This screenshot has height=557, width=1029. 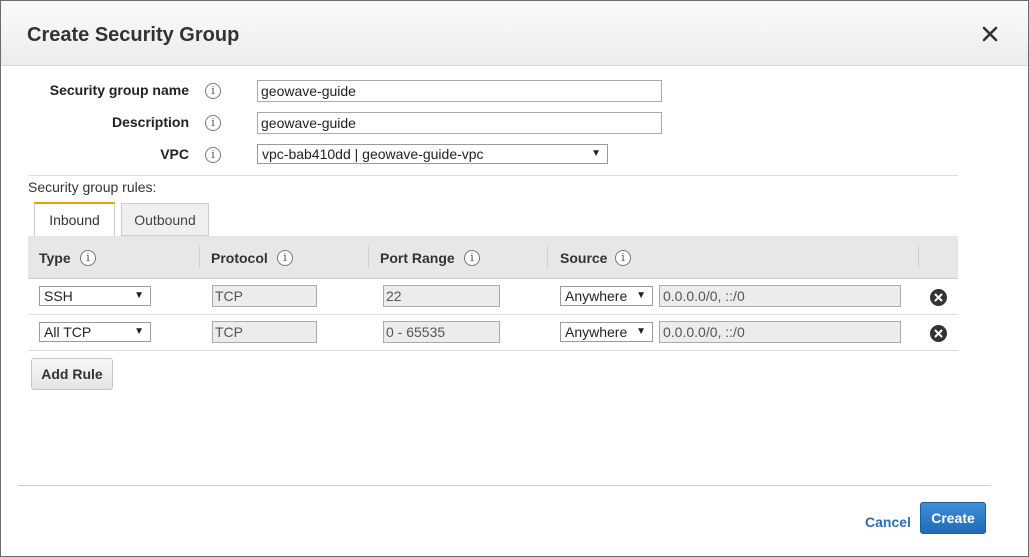 What do you see at coordinates (72, 374) in the screenshot?
I see `add-rule-button: Add Rule` at bounding box center [72, 374].